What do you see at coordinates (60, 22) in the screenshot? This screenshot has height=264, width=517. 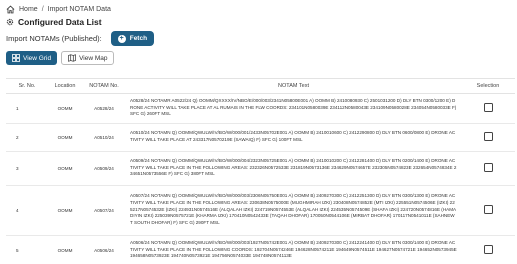 I see `page-title: Configured Data List` at bounding box center [60, 22].